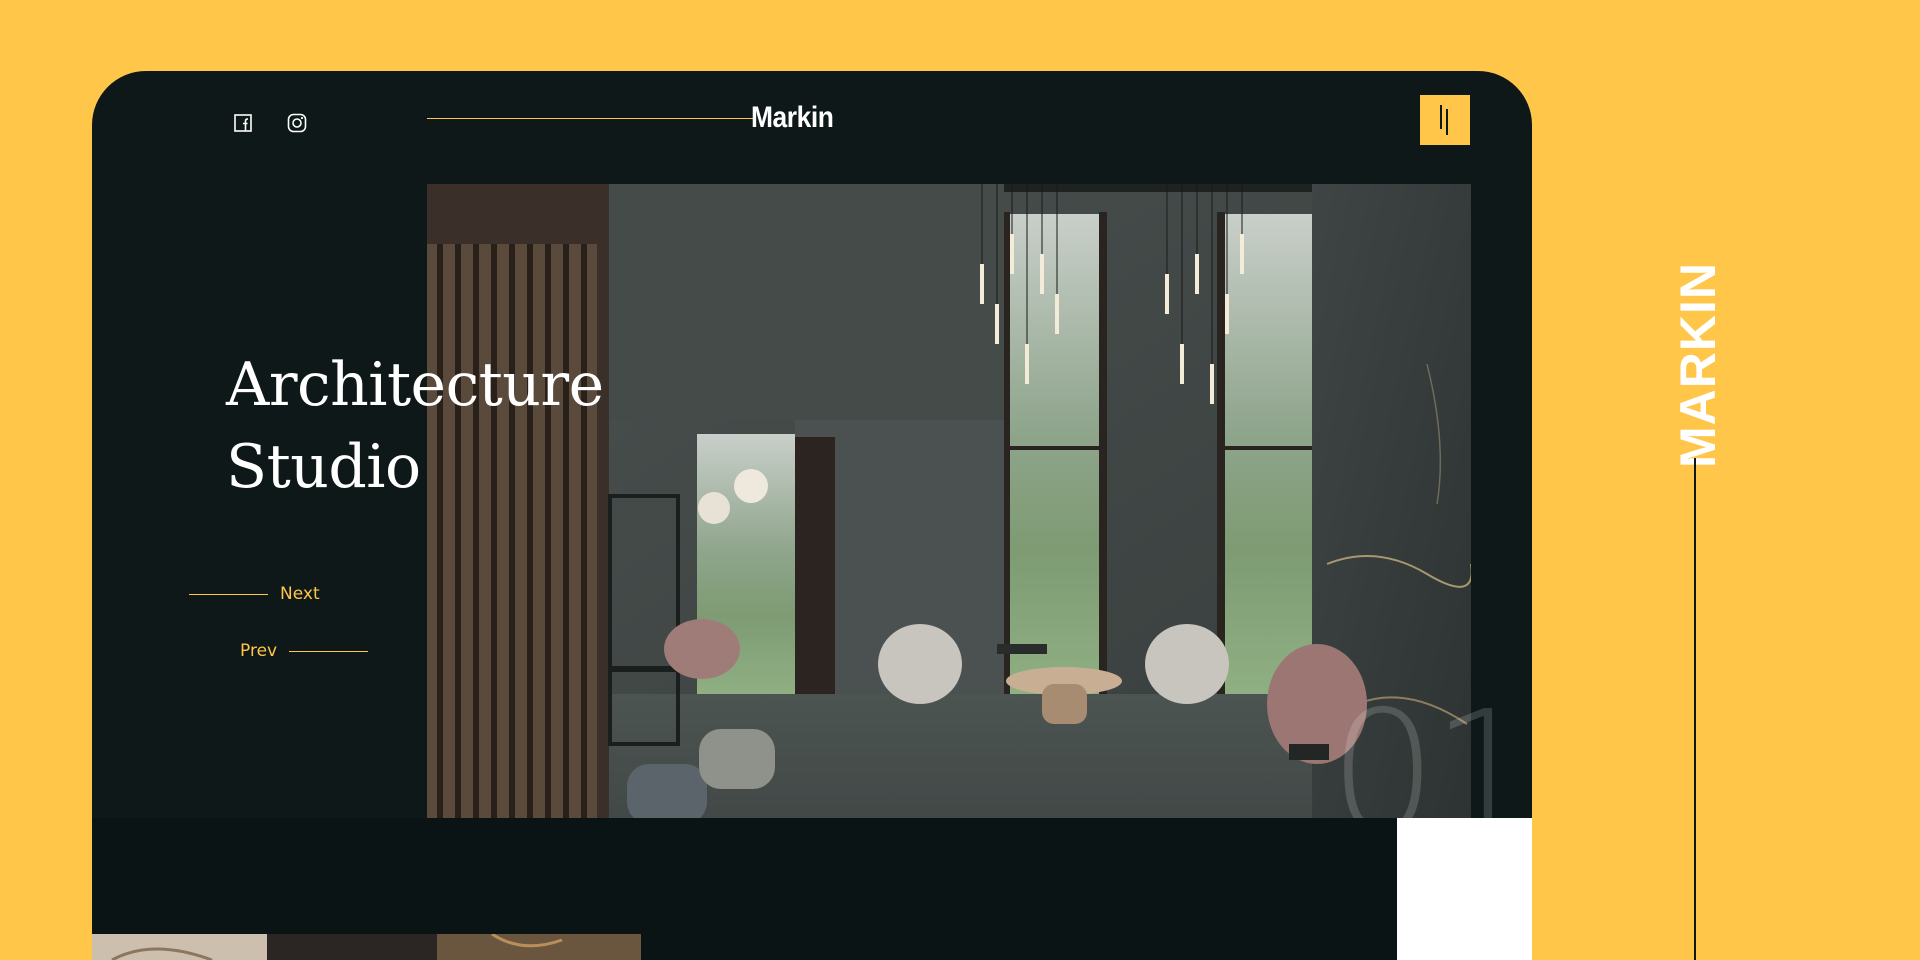 The width and height of the screenshot is (1920, 960). I want to click on header-divider-line, so click(590, 118).